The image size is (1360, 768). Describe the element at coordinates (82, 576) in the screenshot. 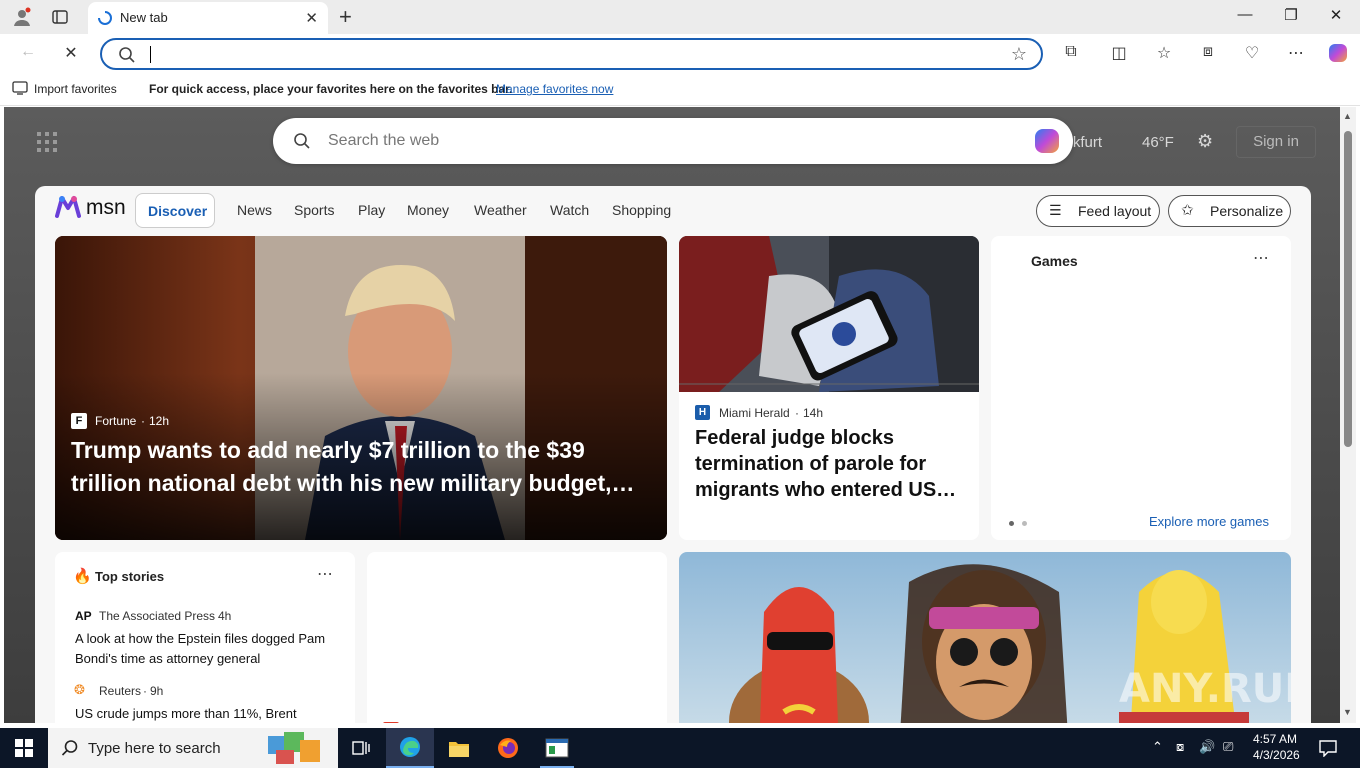

I see `flame-icon: 🔥` at that location.